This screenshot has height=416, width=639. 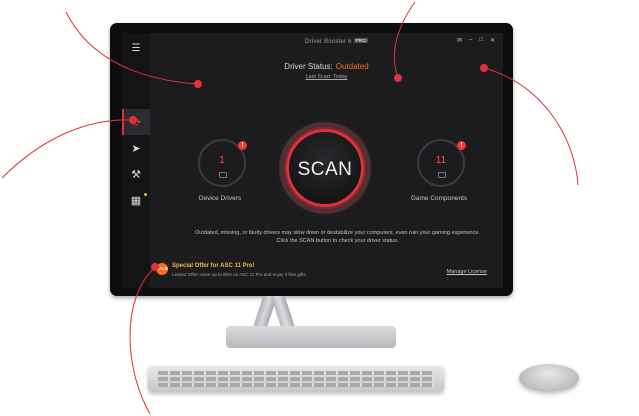 I want to click on notification-dot, so click(x=145, y=194).